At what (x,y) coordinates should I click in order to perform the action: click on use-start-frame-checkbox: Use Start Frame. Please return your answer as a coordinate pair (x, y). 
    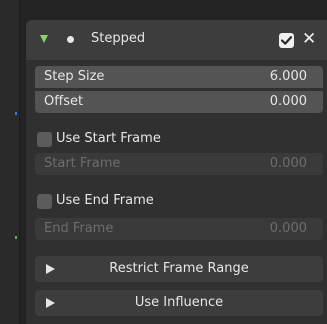
    Looking at the image, I should click on (177, 140).